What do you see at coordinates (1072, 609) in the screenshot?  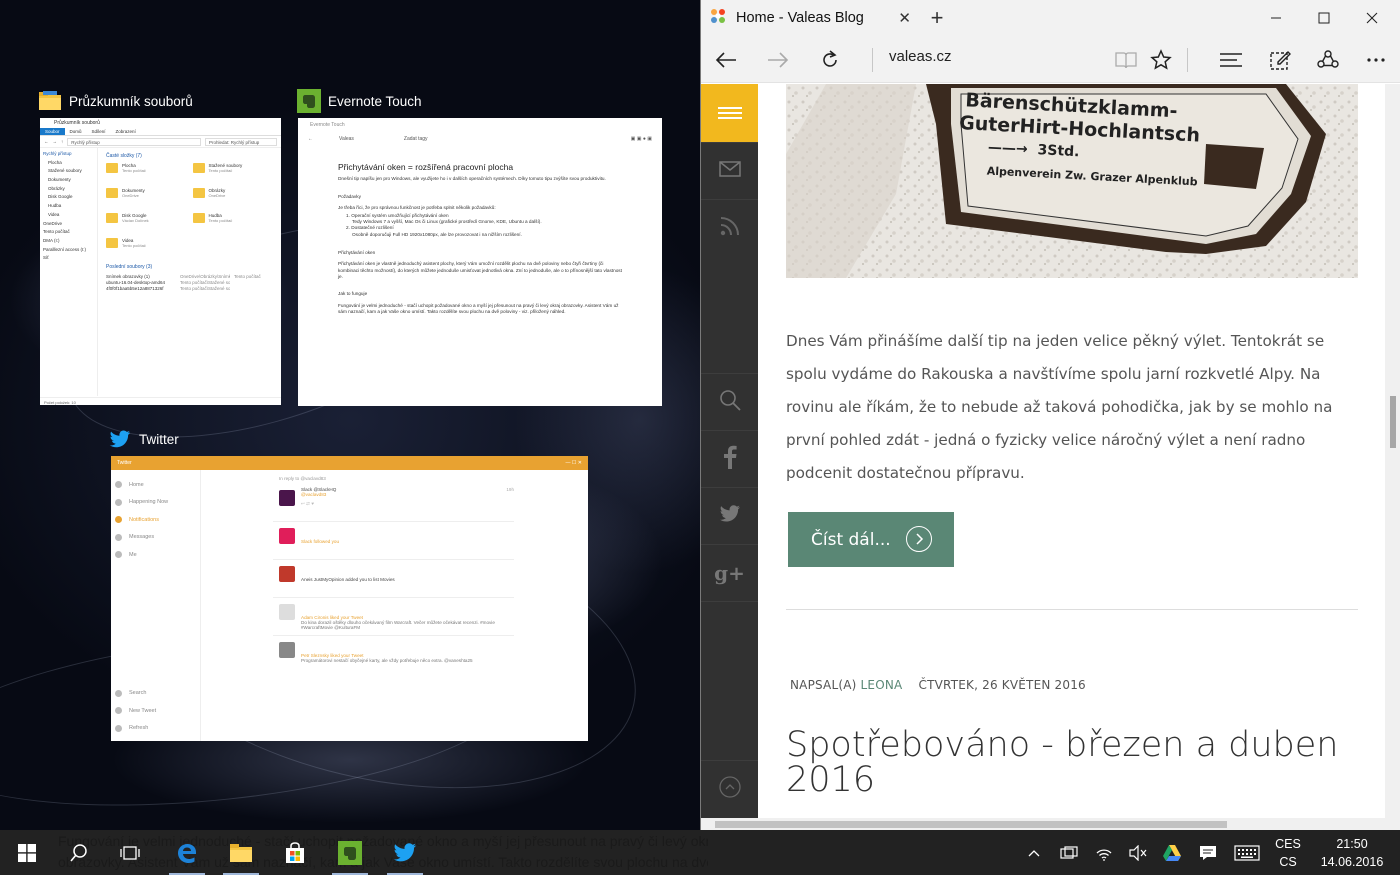 I see `article-divider` at bounding box center [1072, 609].